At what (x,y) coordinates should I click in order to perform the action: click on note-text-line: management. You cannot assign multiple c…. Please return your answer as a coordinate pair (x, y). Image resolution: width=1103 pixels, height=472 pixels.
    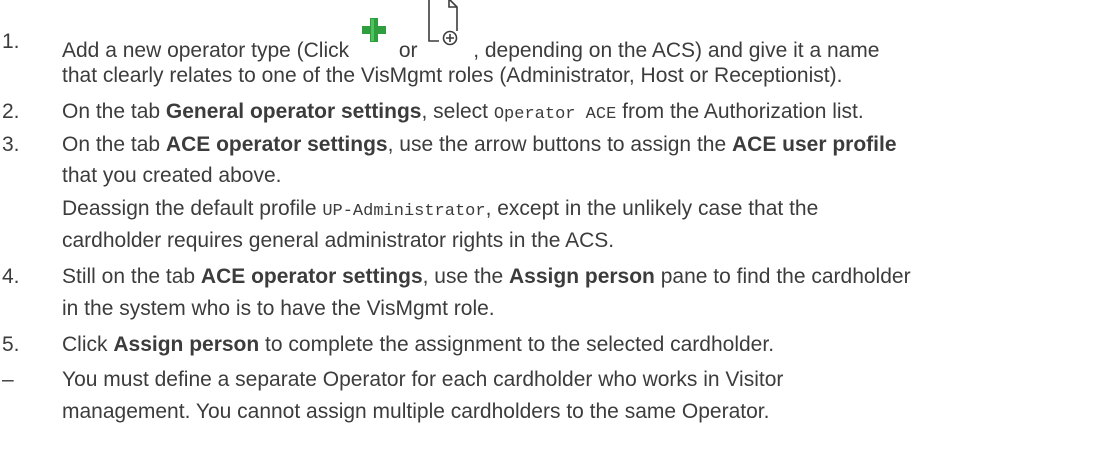
    Looking at the image, I should click on (416, 411).